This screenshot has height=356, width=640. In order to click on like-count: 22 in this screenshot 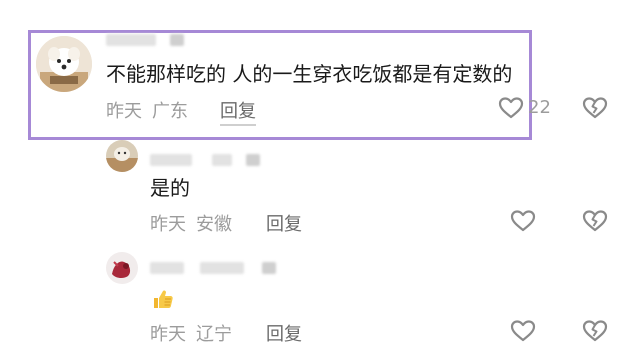, I will do `click(539, 107)`.